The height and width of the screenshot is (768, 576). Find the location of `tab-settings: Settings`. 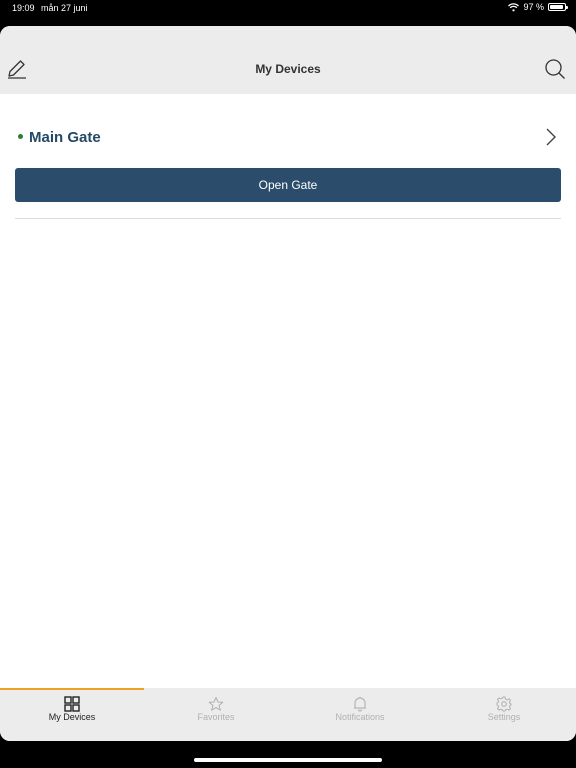

tab-settings: Settings is located at coordinates (504, 715).